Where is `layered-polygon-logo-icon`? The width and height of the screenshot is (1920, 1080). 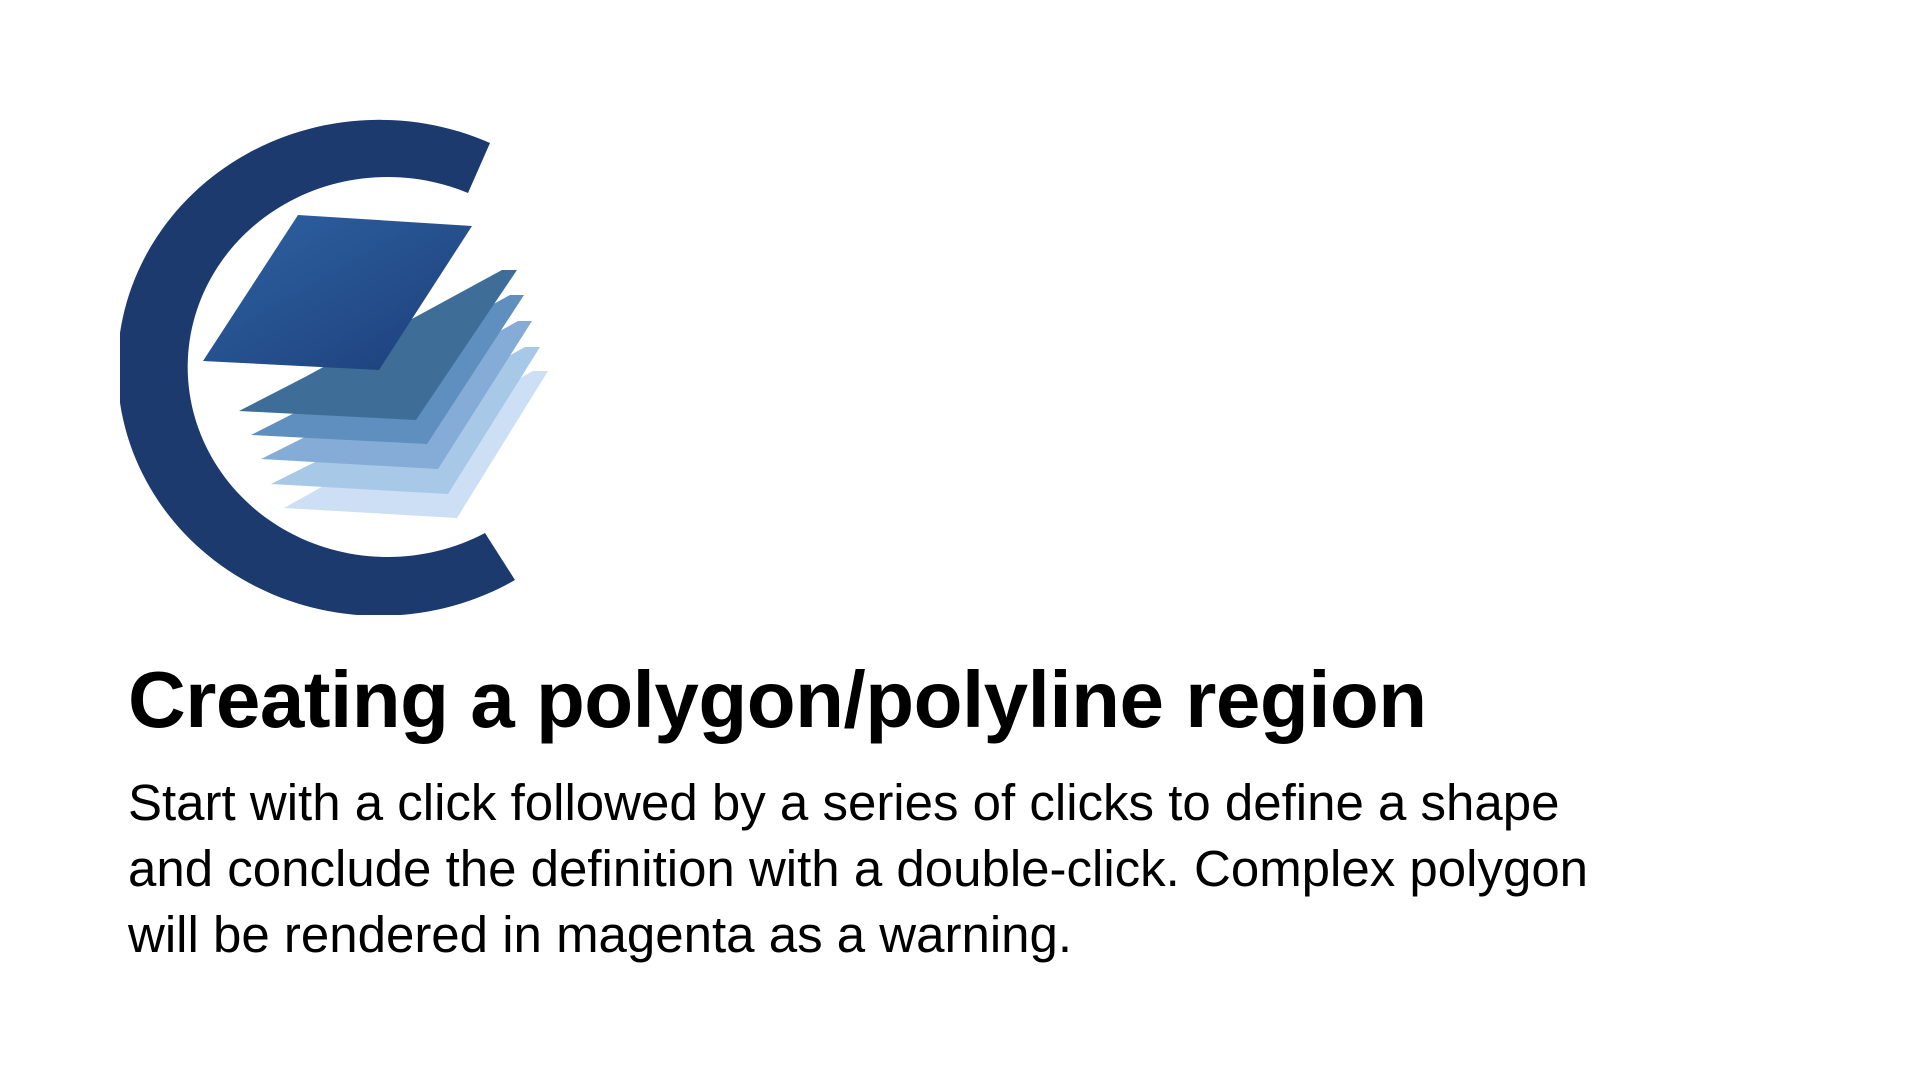
layered-polygon-logo-icon is located at coordinates (332, 367).